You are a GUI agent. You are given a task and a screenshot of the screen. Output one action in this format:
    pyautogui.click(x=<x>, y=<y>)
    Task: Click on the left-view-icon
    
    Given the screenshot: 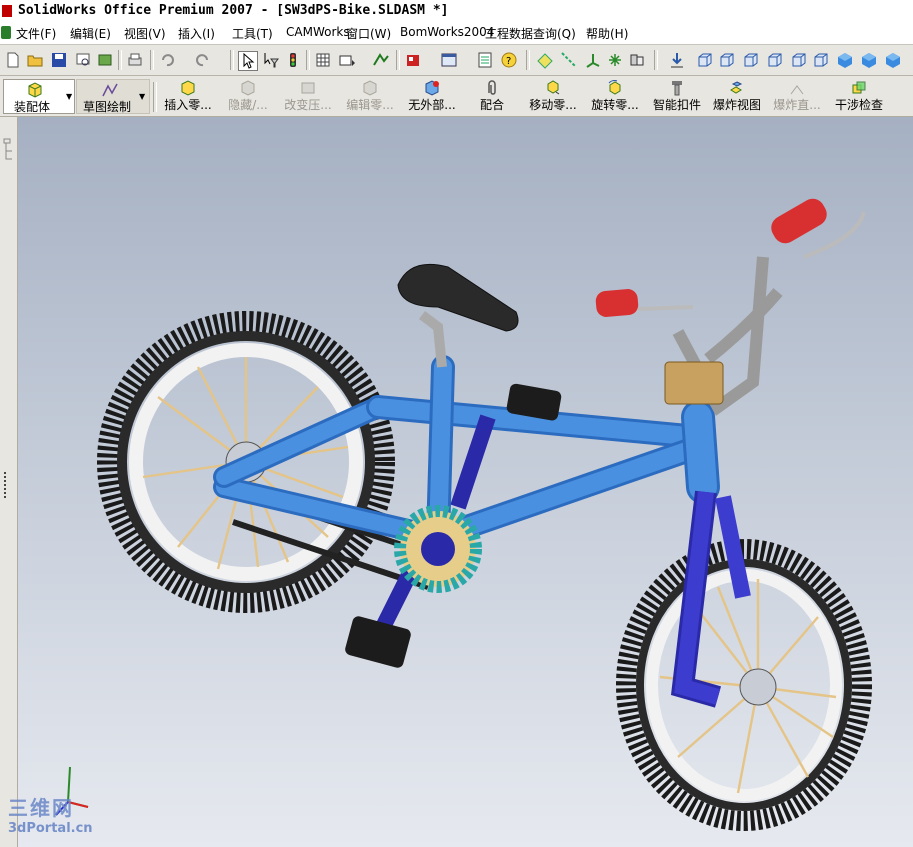 What is the action you would take?
    pyautogui.click(x=751, y=60)
    